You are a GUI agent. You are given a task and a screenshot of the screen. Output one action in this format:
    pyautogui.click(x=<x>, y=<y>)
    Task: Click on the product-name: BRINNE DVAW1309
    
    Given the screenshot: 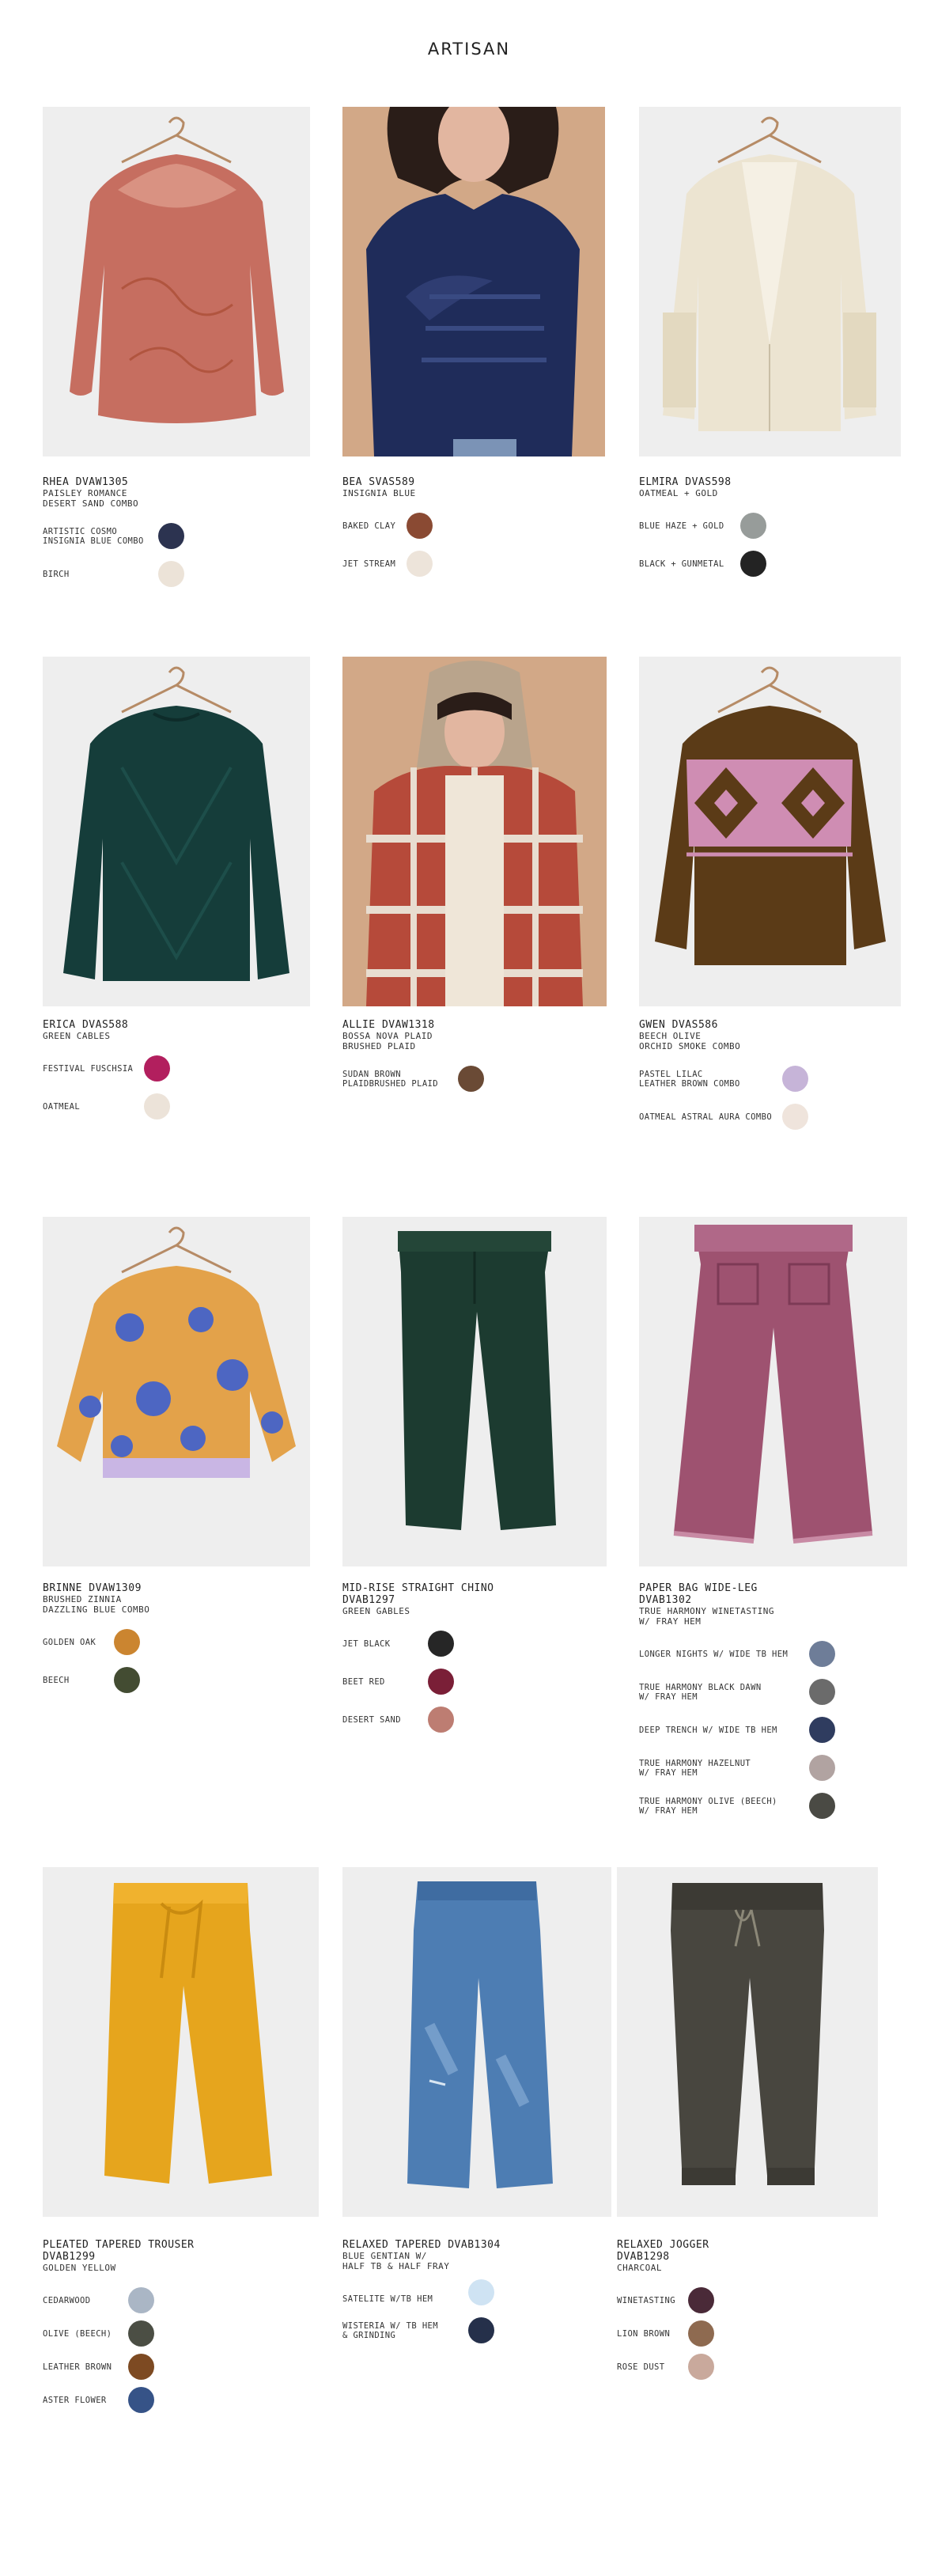 What is the action you would take?
    pyautogui.click(x=177, y=1588)
    